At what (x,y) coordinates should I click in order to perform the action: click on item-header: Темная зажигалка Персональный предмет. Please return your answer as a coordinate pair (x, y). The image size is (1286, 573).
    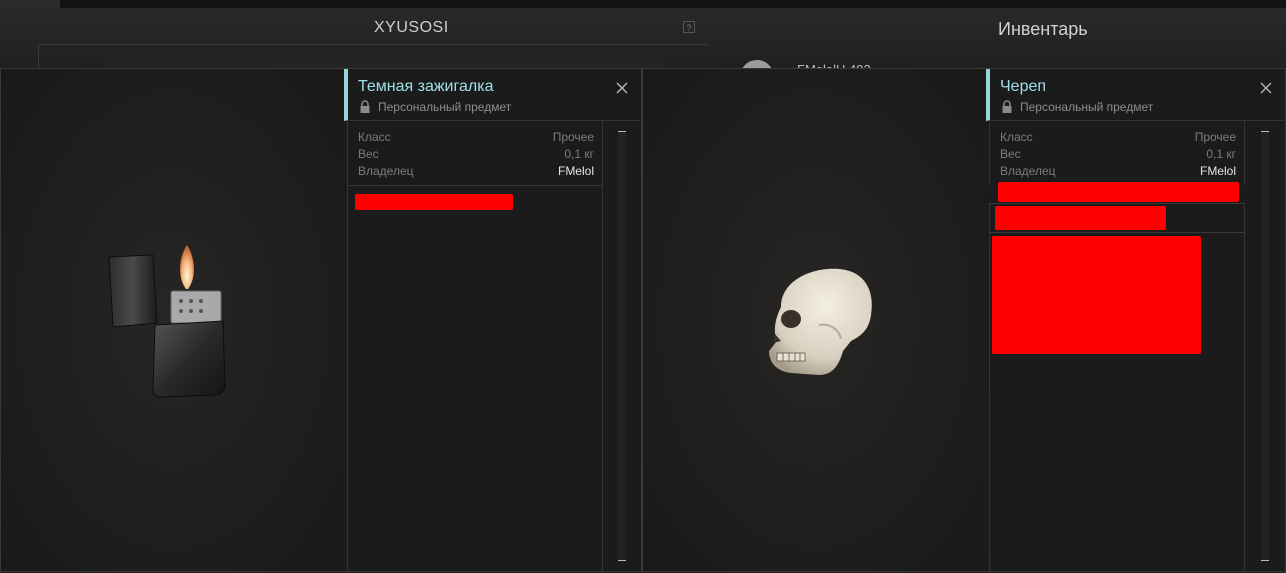
    Looking at the image, I should click on (492, 95).